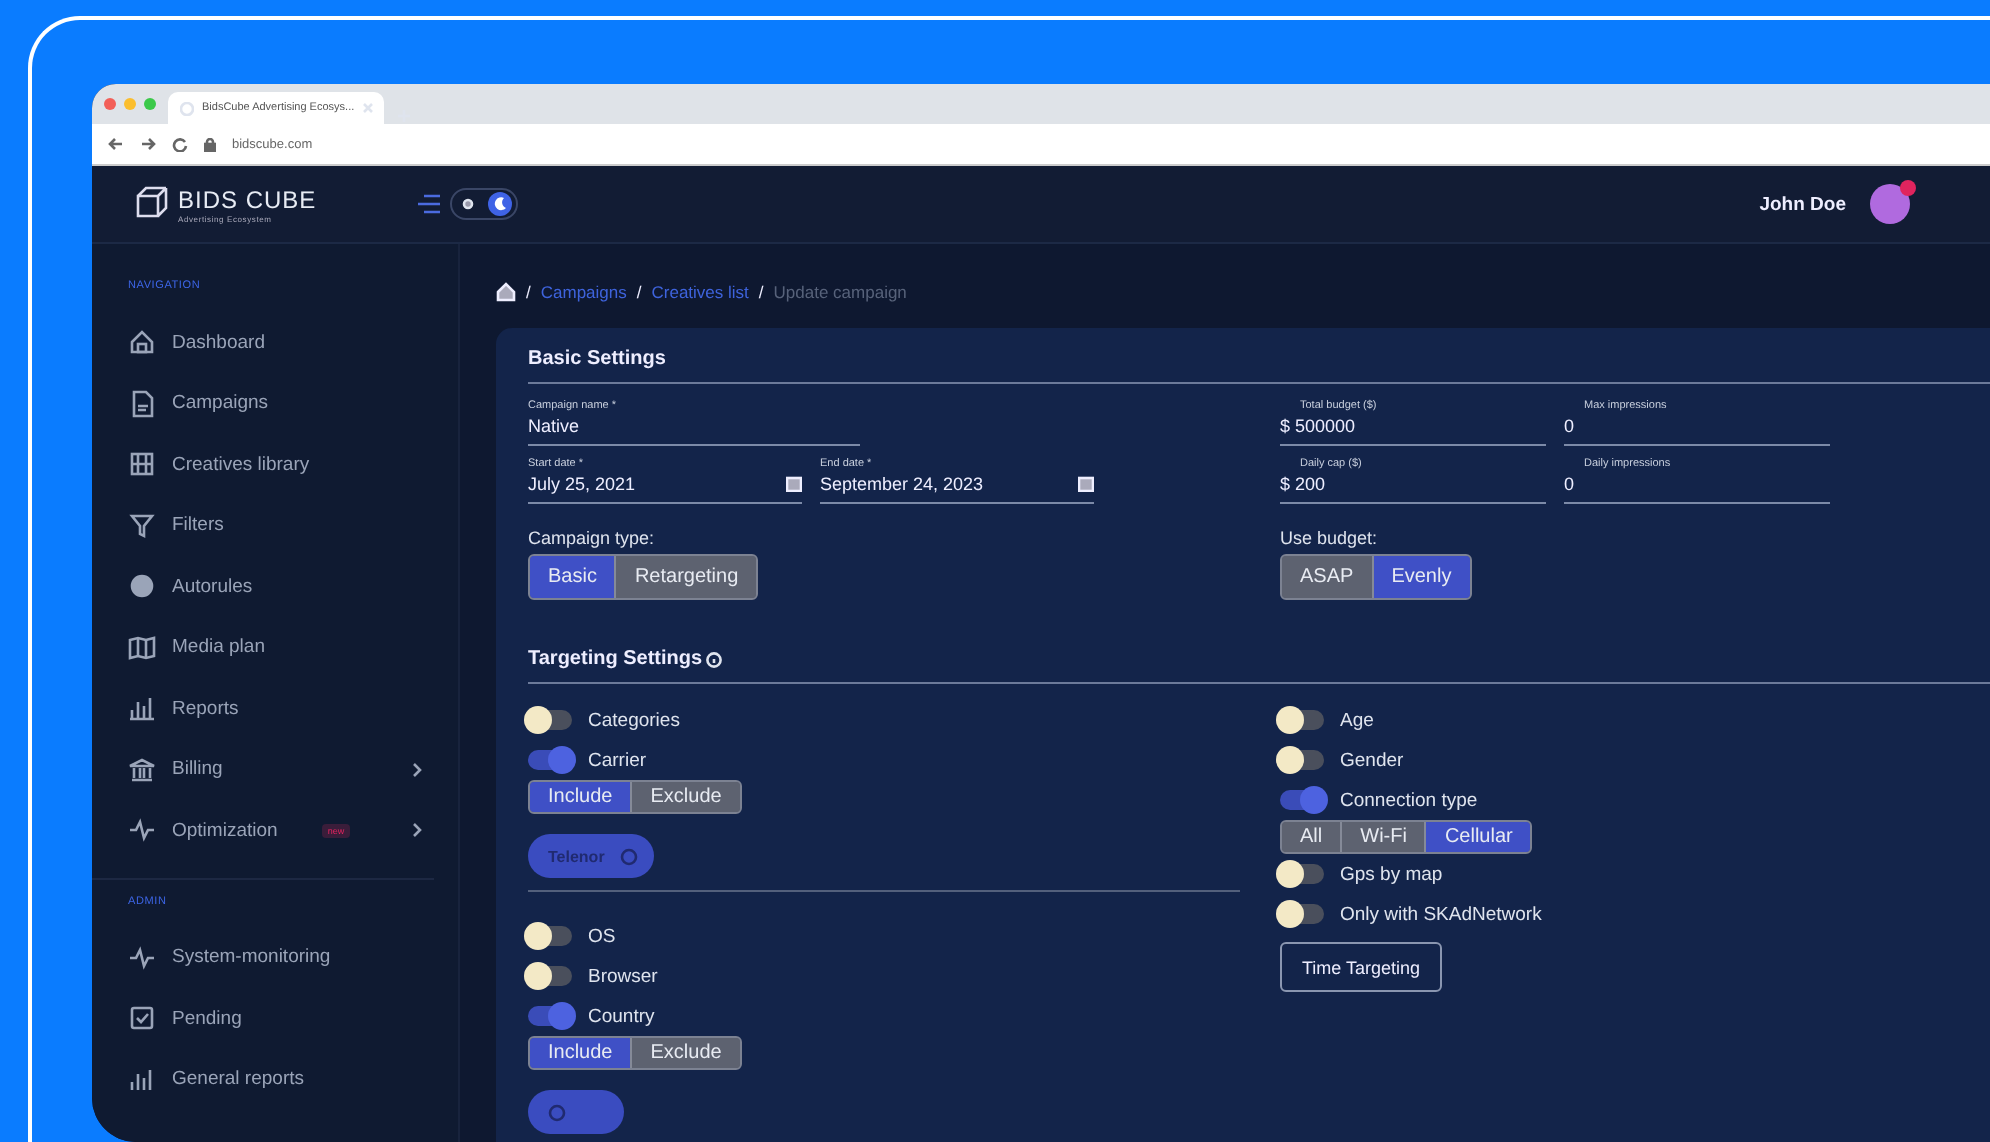  What do you see at coordinates (1802, 204) in the screenshot?
I see `user-name: John Doe` at bounding box center [1802, 204].